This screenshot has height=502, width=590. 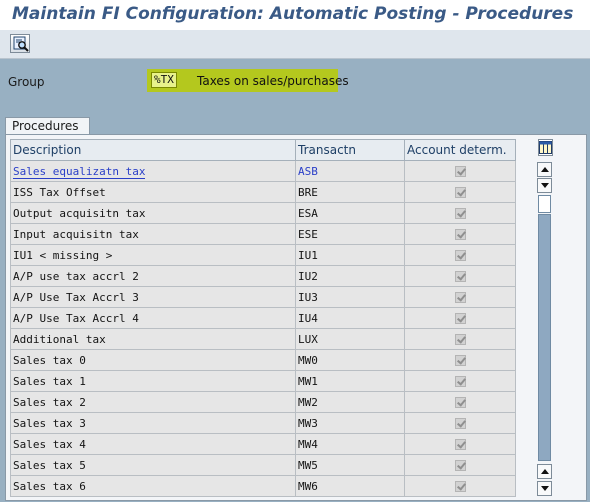 What do you see at coordinates (49, 381) in the screenshot?
I see `description-text: Sales tax 1` at bounding box center [49, 381].